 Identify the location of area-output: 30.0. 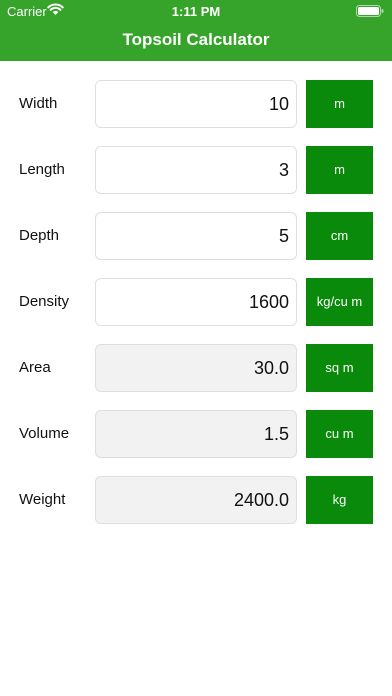
(196, 368).